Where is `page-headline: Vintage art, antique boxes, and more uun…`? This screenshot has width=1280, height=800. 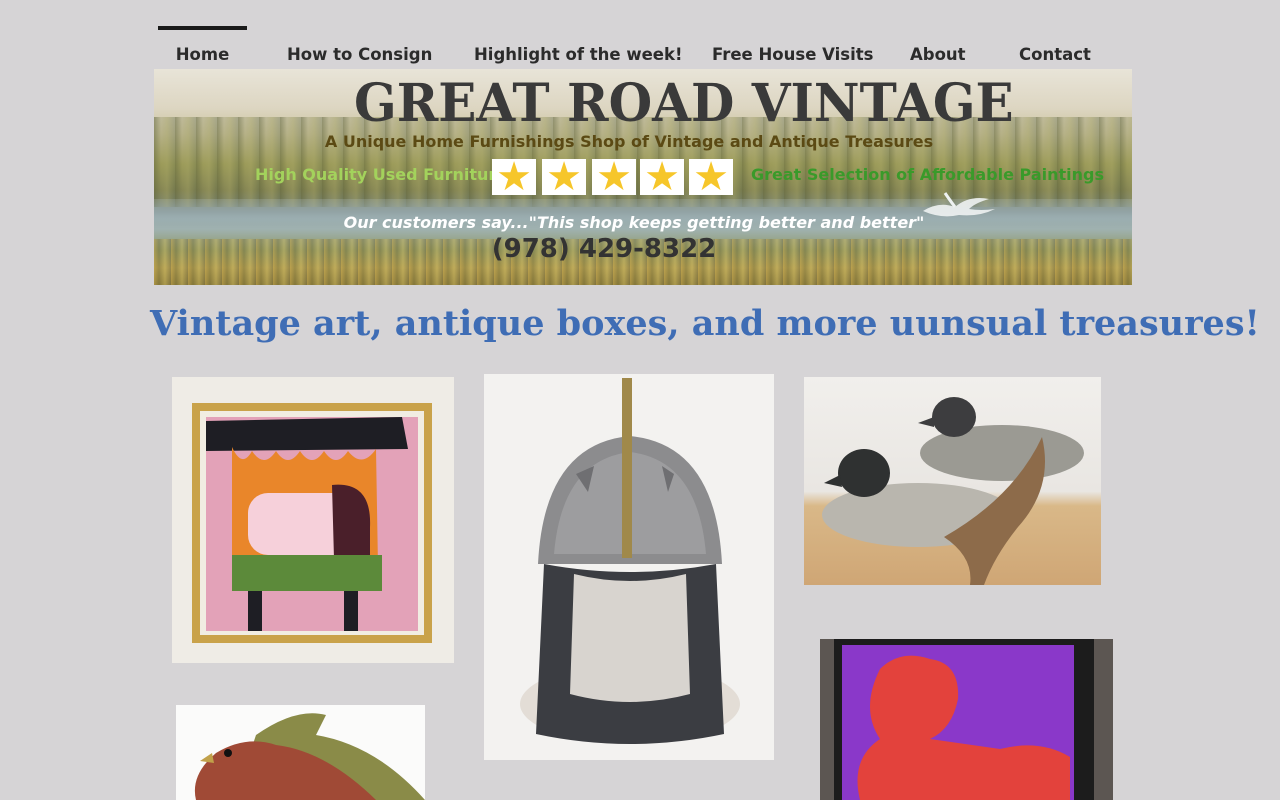 page-headline: Vintage art, antique boxes, and more uun… is located at coordinates (705, 323).